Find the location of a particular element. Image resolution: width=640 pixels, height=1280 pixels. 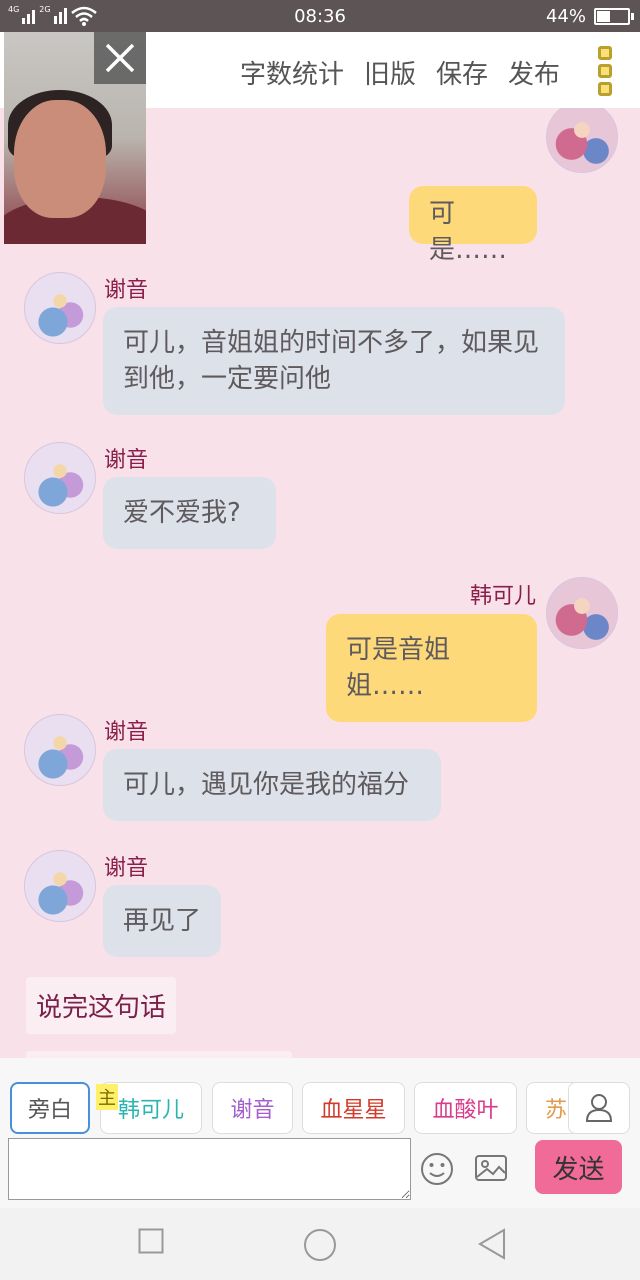

publish-button: 发布 is located at coordinates (534, 72).